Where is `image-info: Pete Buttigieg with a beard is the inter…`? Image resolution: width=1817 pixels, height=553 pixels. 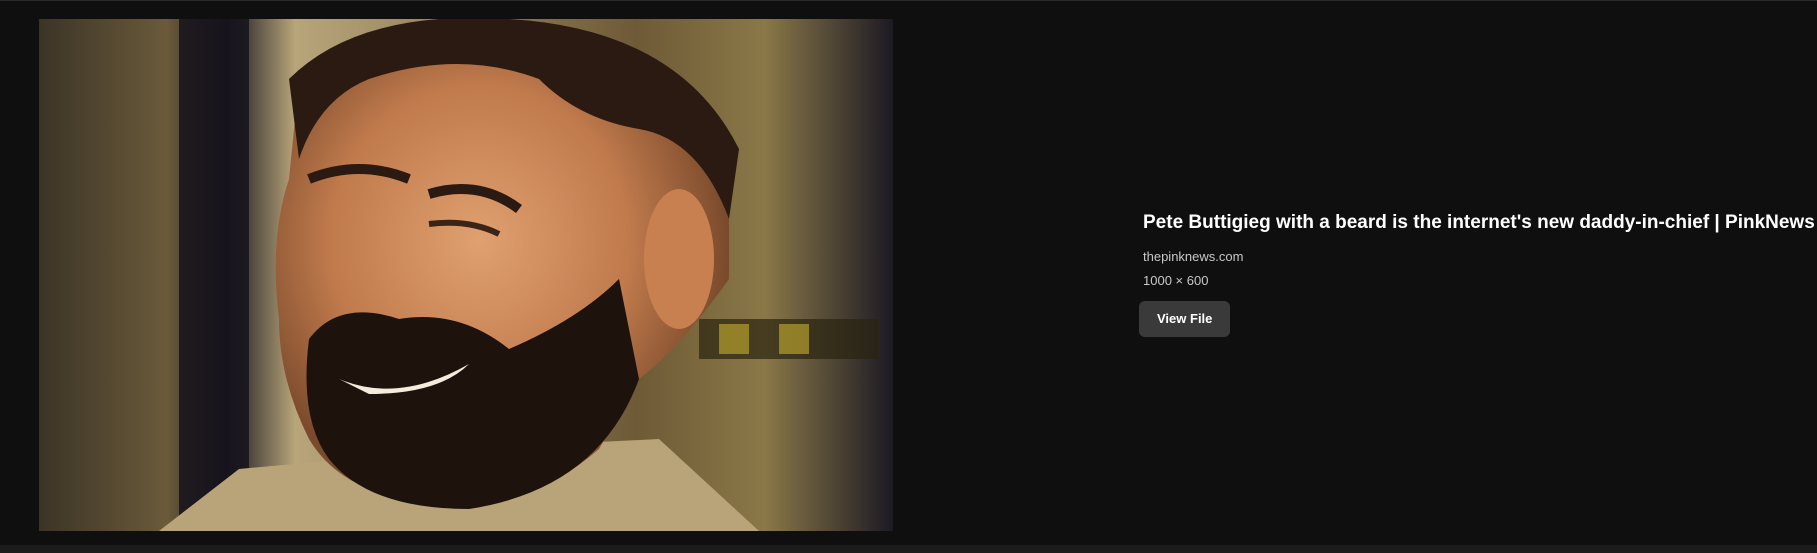 image-info: Pete Buttigieg with a beard is the inter… is located at coordinates (1477, 274).